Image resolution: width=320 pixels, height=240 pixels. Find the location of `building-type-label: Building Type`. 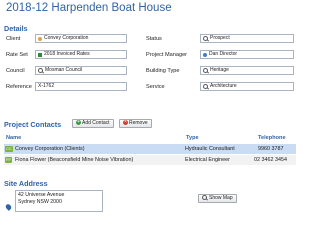

building-type-label: Building Type is located at coordinates (163, 71).